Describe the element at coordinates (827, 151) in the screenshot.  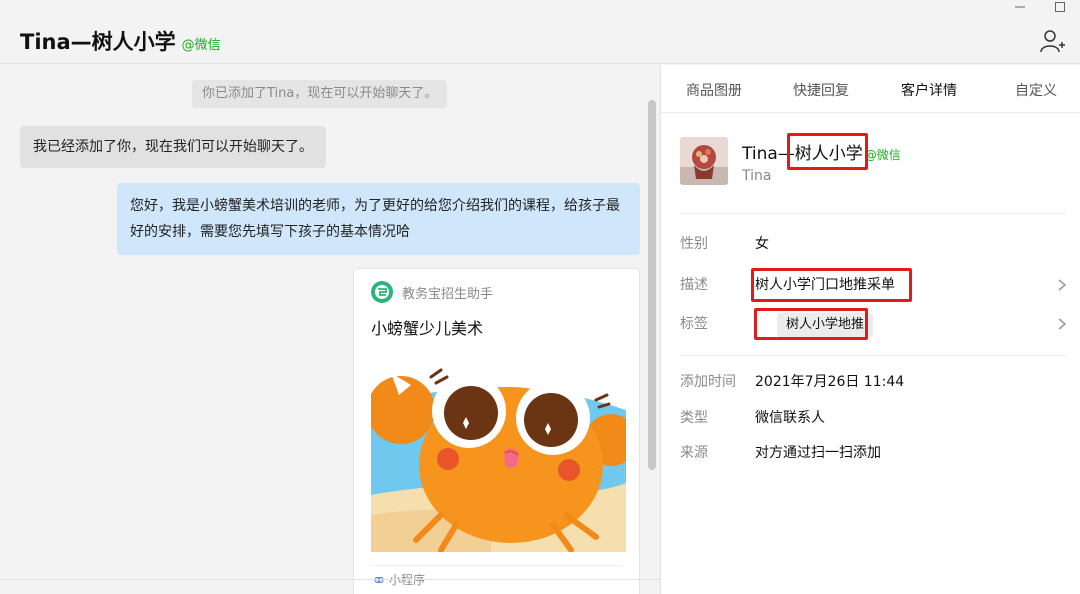
I see `highlight-box-name` at that location.